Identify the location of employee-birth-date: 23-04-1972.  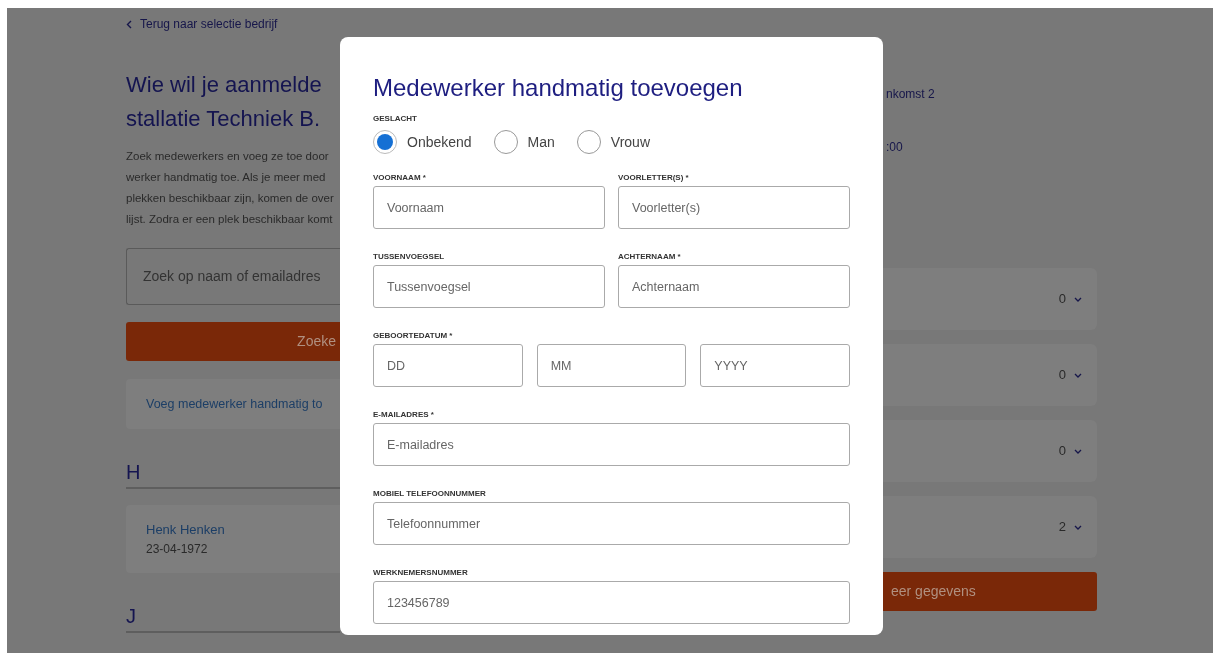
(177, 549).